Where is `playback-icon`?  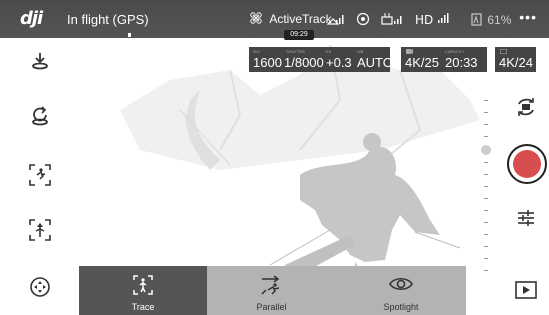
playback-icon is located at coordinates (526, 290).